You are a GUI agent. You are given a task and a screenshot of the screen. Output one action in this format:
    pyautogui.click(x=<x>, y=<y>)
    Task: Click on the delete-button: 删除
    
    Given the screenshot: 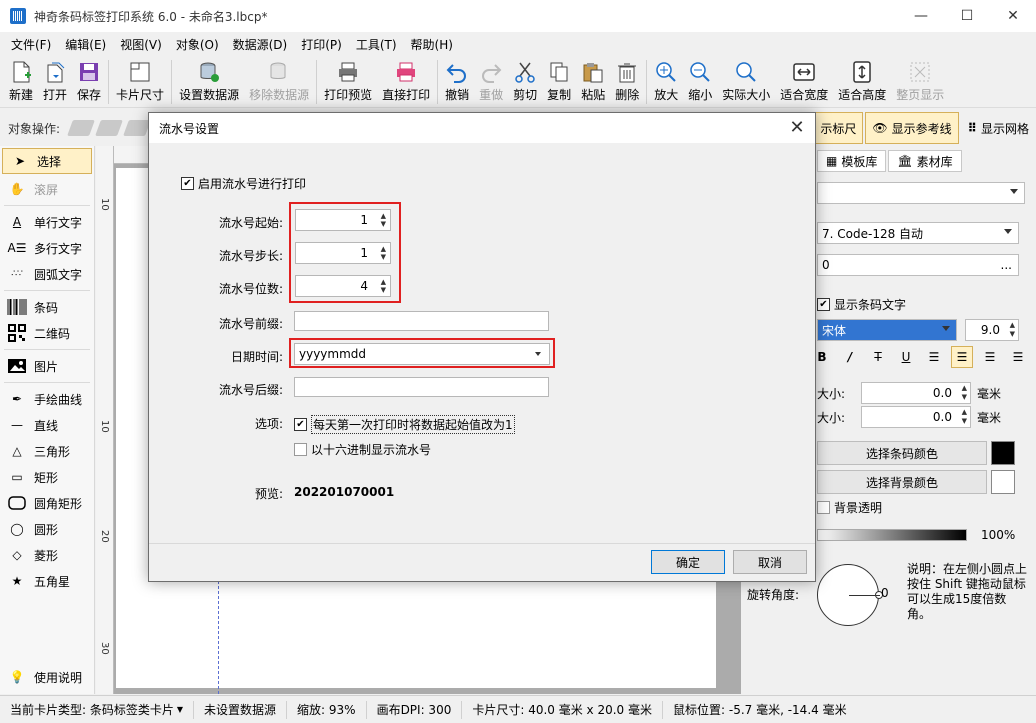 What is the action you would take?
    pyautogui.click(x=627, y=81)
    